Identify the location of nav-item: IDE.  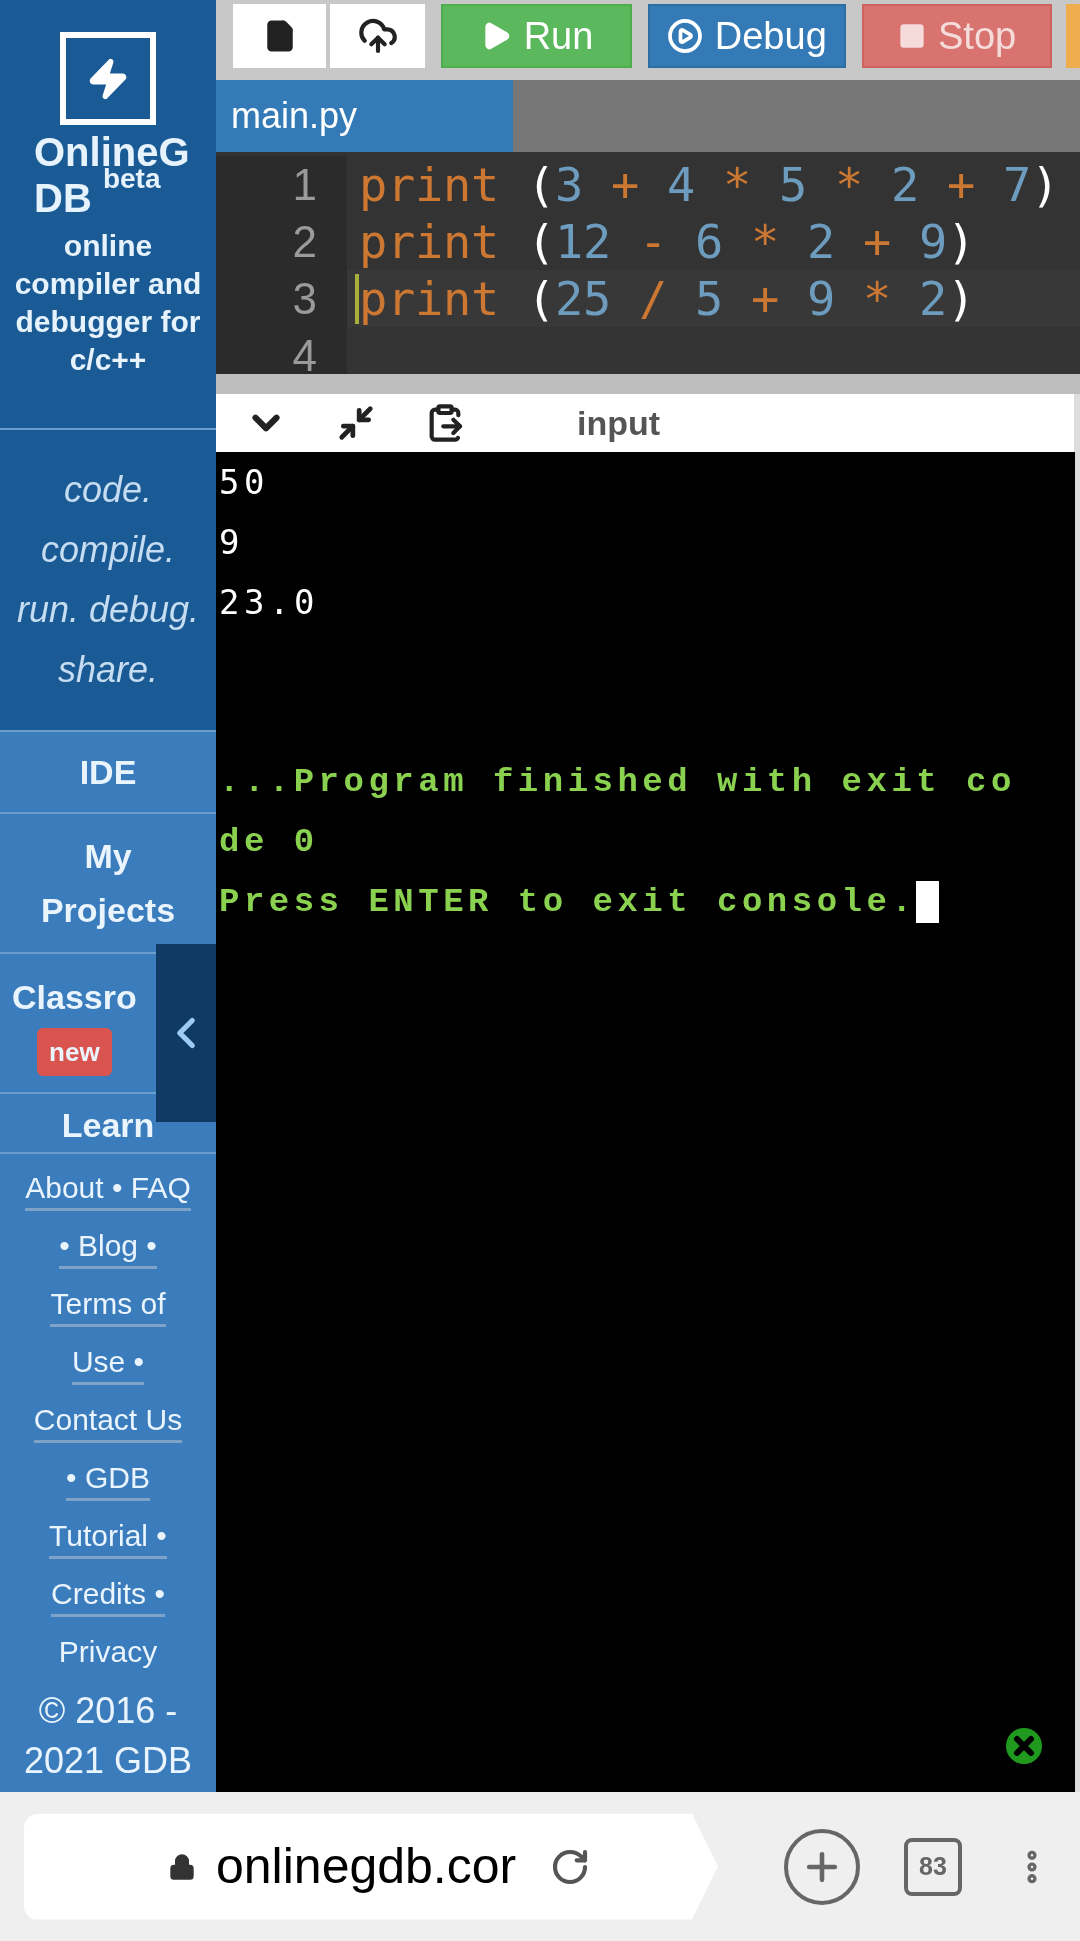
(108, 772).